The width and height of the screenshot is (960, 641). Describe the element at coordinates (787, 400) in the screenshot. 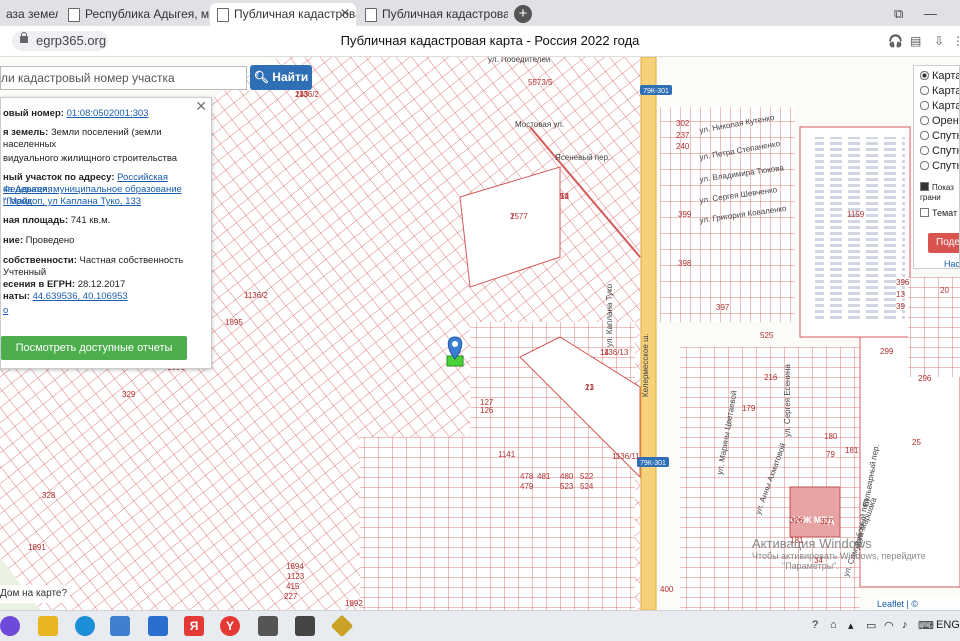

I see `street-label: ул. Сергея Есенина` at that location.